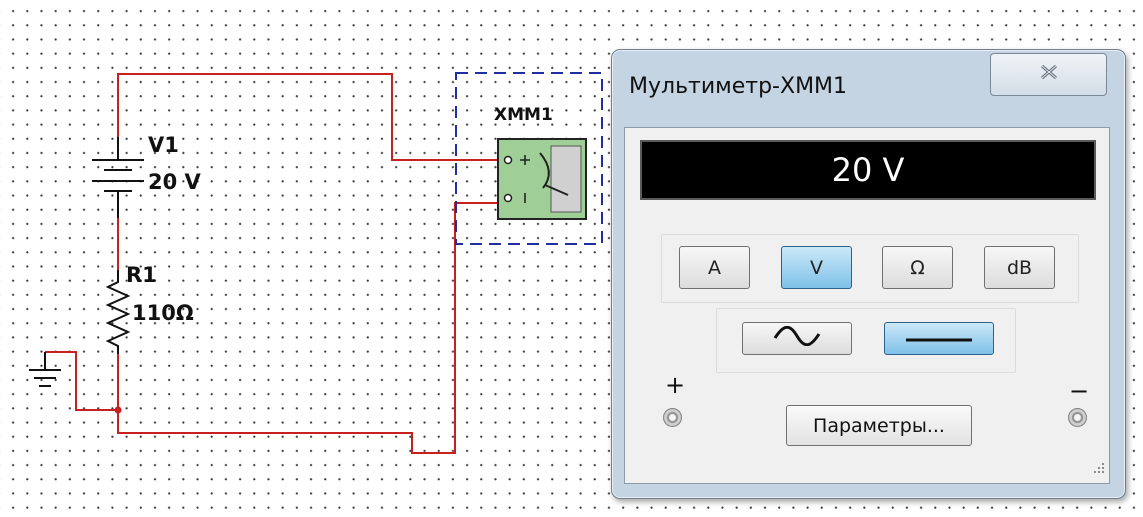  I want to click on close-button, so click(1048, 74).